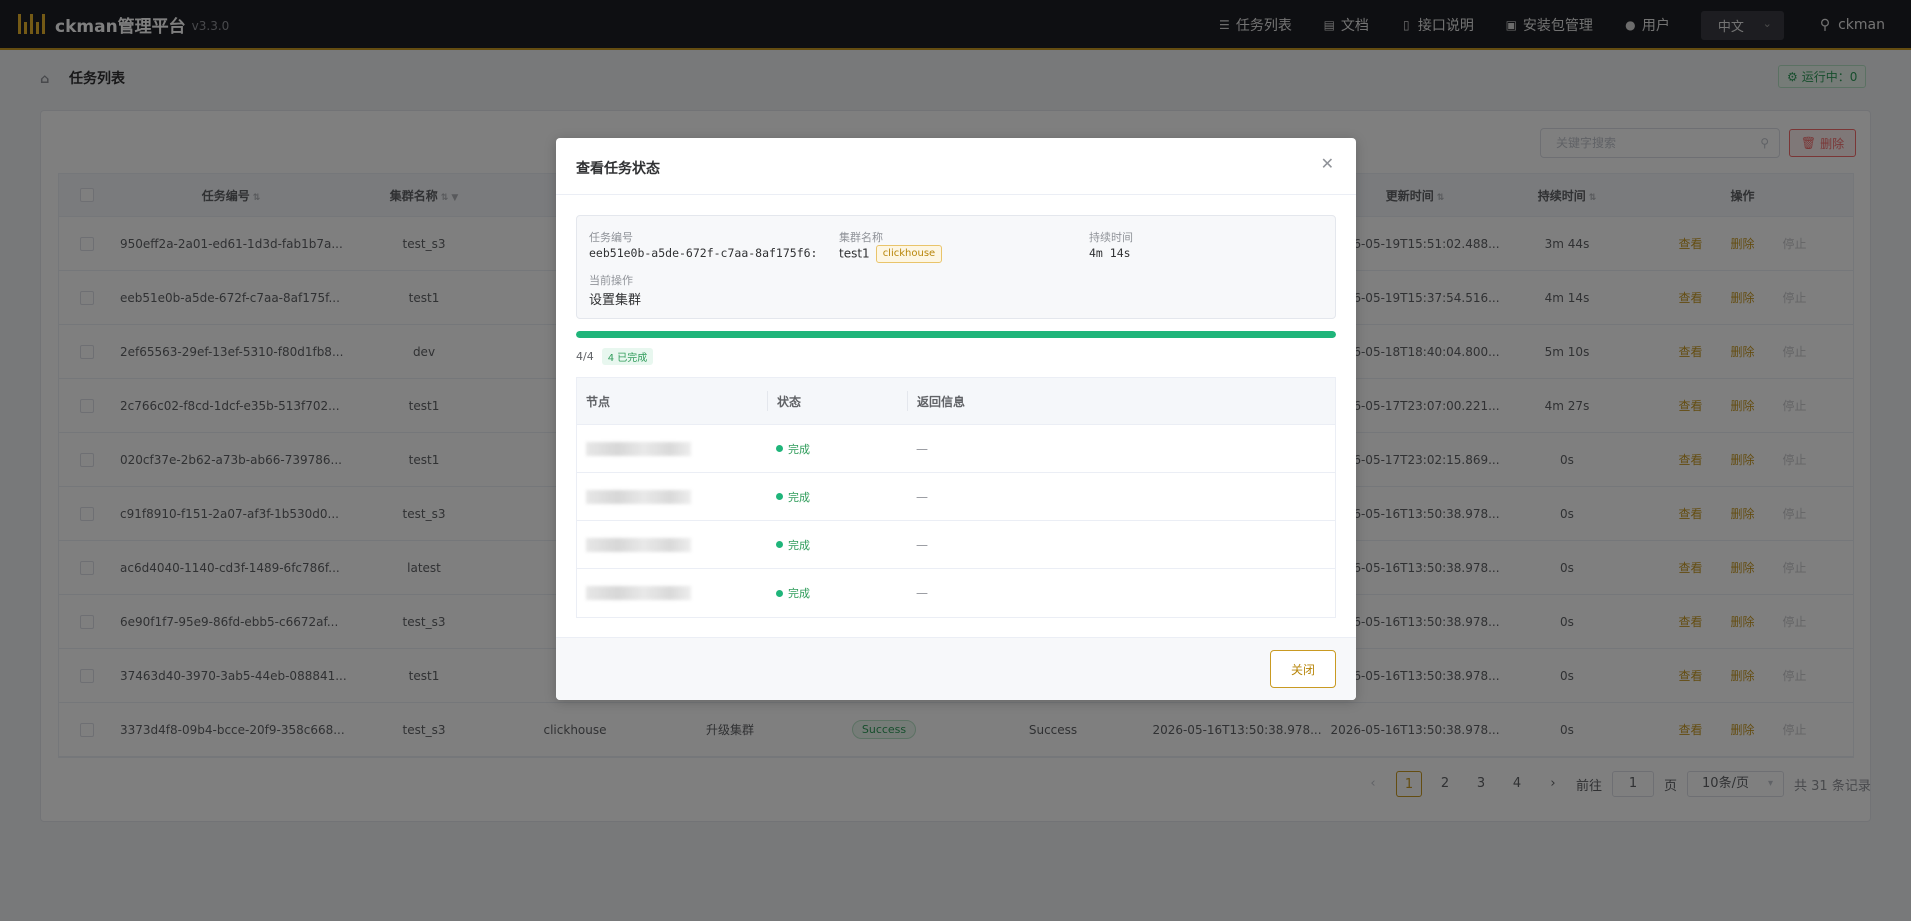  I want to click on header-node: 节点, so click(598, 401).